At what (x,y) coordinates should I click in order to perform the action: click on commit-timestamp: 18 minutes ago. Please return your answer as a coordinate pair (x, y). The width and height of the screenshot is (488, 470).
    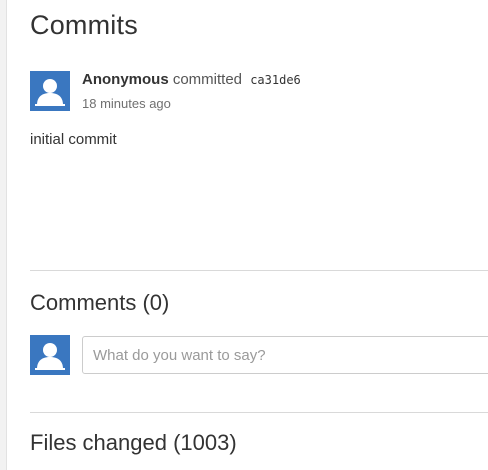
    Looking at the image, I should click on (126, 103).